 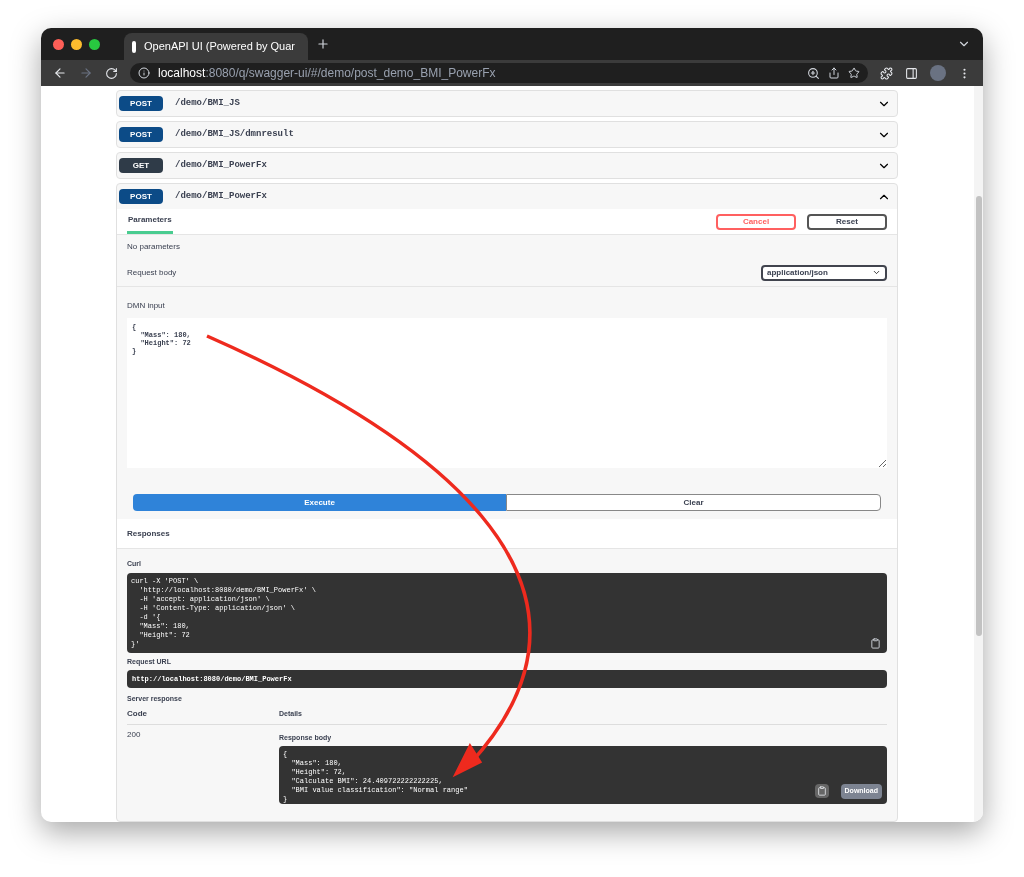 I want to click on dmn-input-label: DMN input, so click(x=146, y=305).